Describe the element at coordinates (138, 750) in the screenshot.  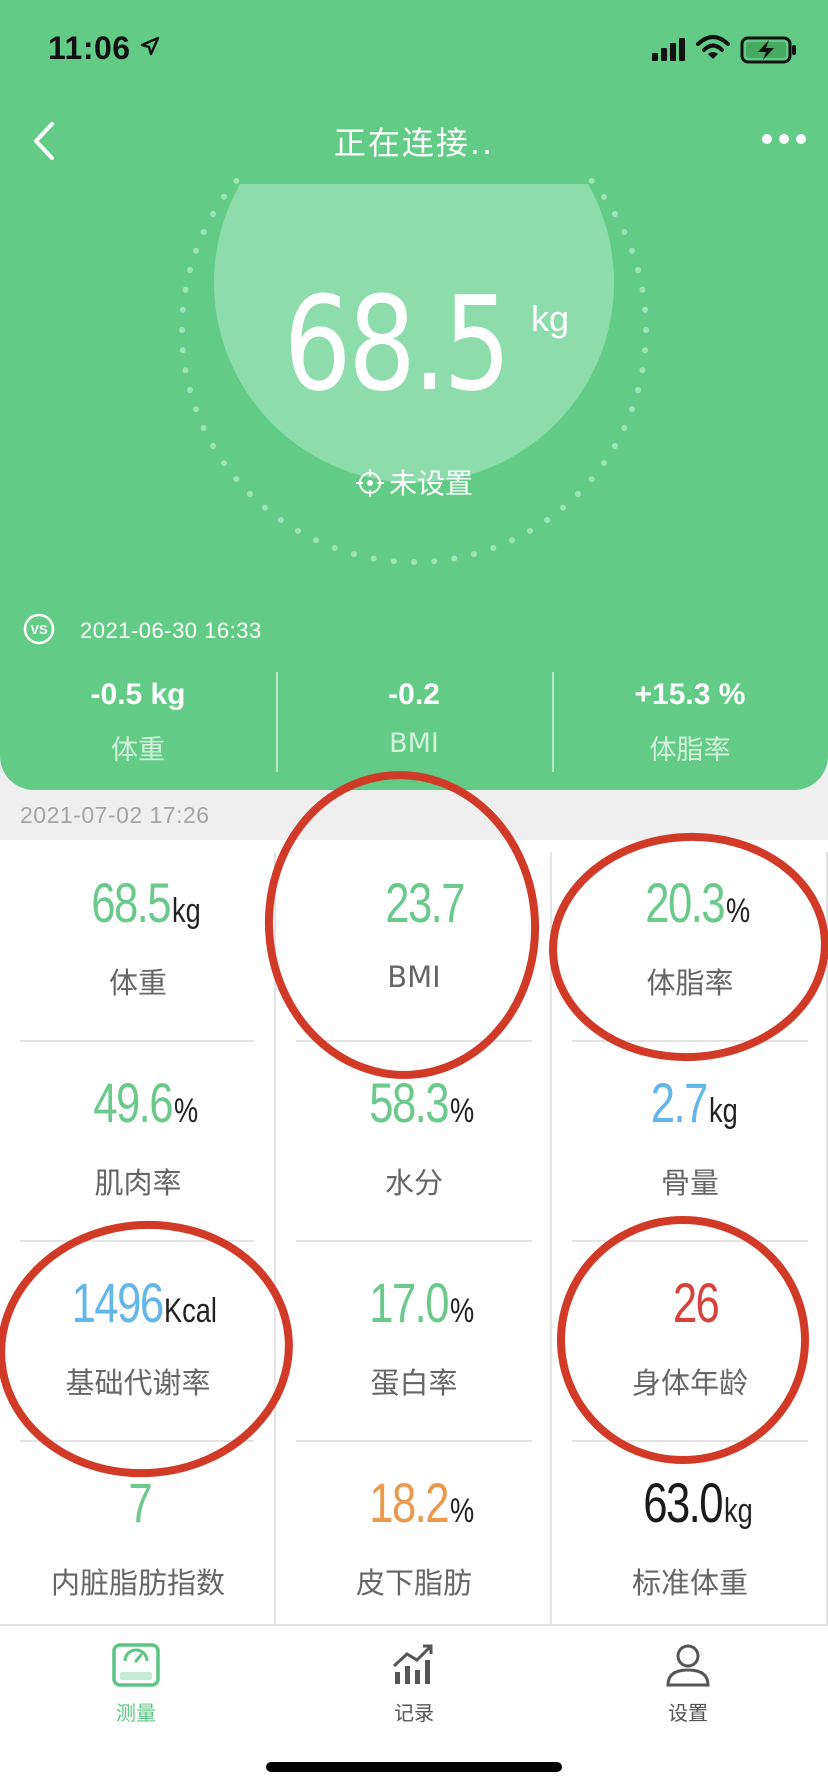
I see `compare-label: 体重` at that location.